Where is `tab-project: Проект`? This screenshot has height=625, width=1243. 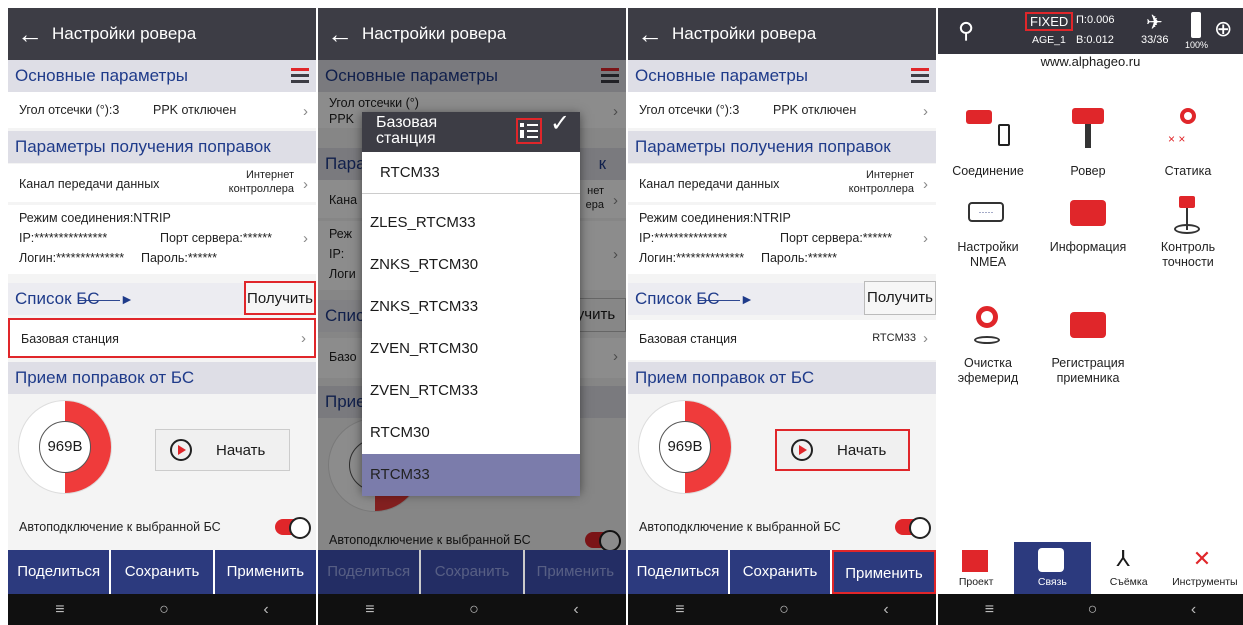
tab-project: Проект is located at coordinates (976, 568).